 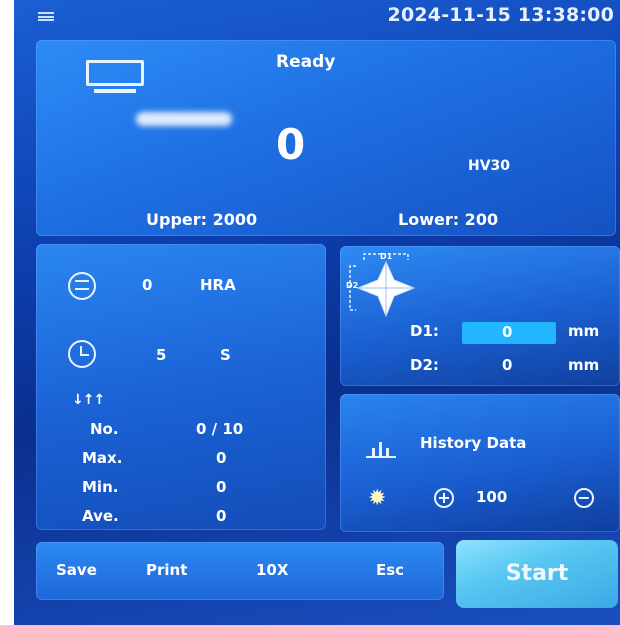 I want to click on d1-value: 0, so click(x=507, y=332).